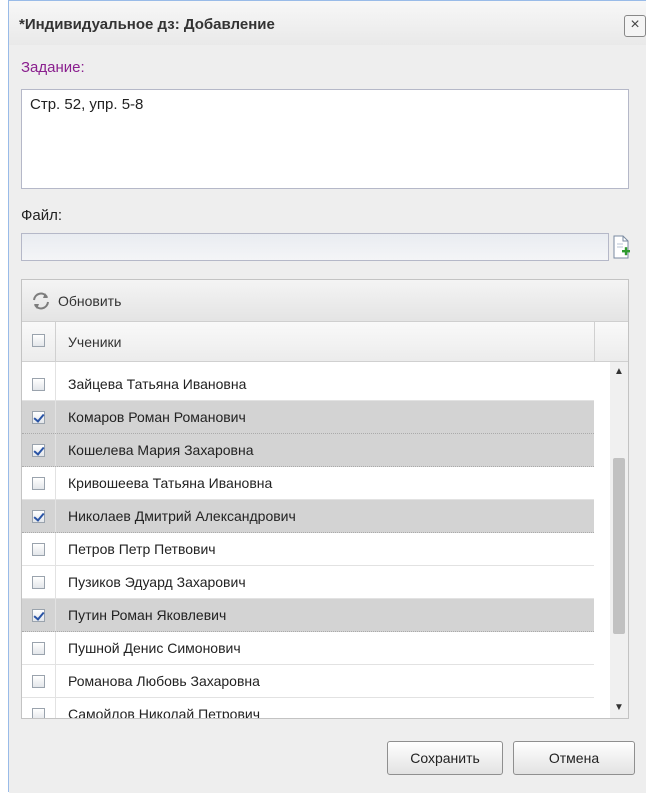 Image resolution: width=646 pixels, height=793 pixels. I want to click on dialog-titlebar: *Индивидуальное дз: Добавление ×, so click(327, 23).